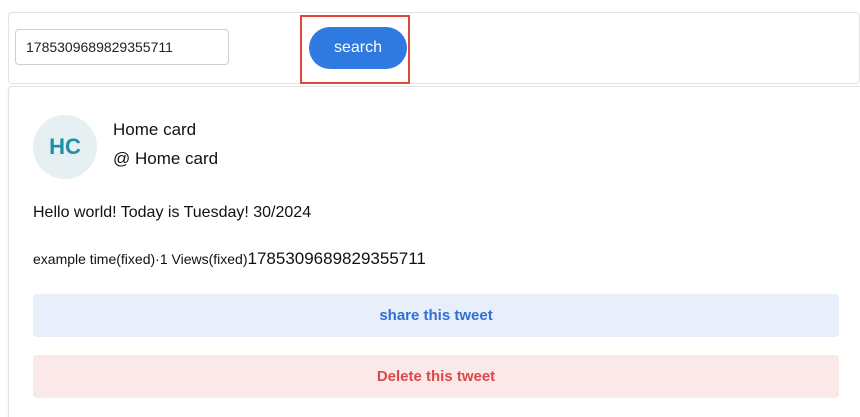 The width and height of the screenshot is (860, 417). Describe the element at coordinates (172, 212) in the screenshot. I see `tweet-text: Hello world! Today is Tuesday! 30/2024` at that location.